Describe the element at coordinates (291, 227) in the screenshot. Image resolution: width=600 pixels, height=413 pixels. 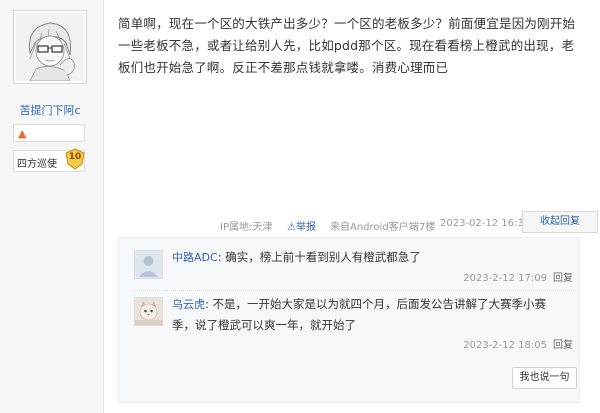
I see `report-icon: ⚠` at that location.